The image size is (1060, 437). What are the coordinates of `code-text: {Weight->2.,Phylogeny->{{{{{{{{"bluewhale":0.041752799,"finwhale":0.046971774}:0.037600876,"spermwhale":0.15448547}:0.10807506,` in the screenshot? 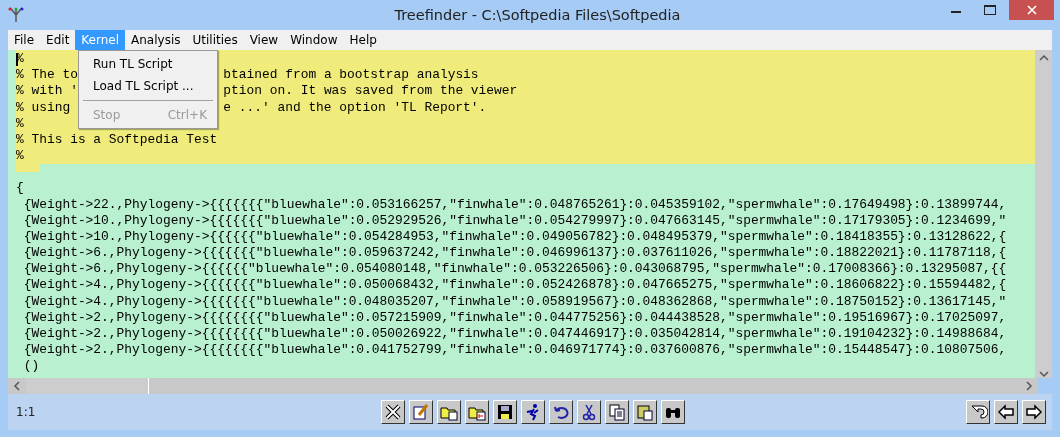 It's located at (515, 350).